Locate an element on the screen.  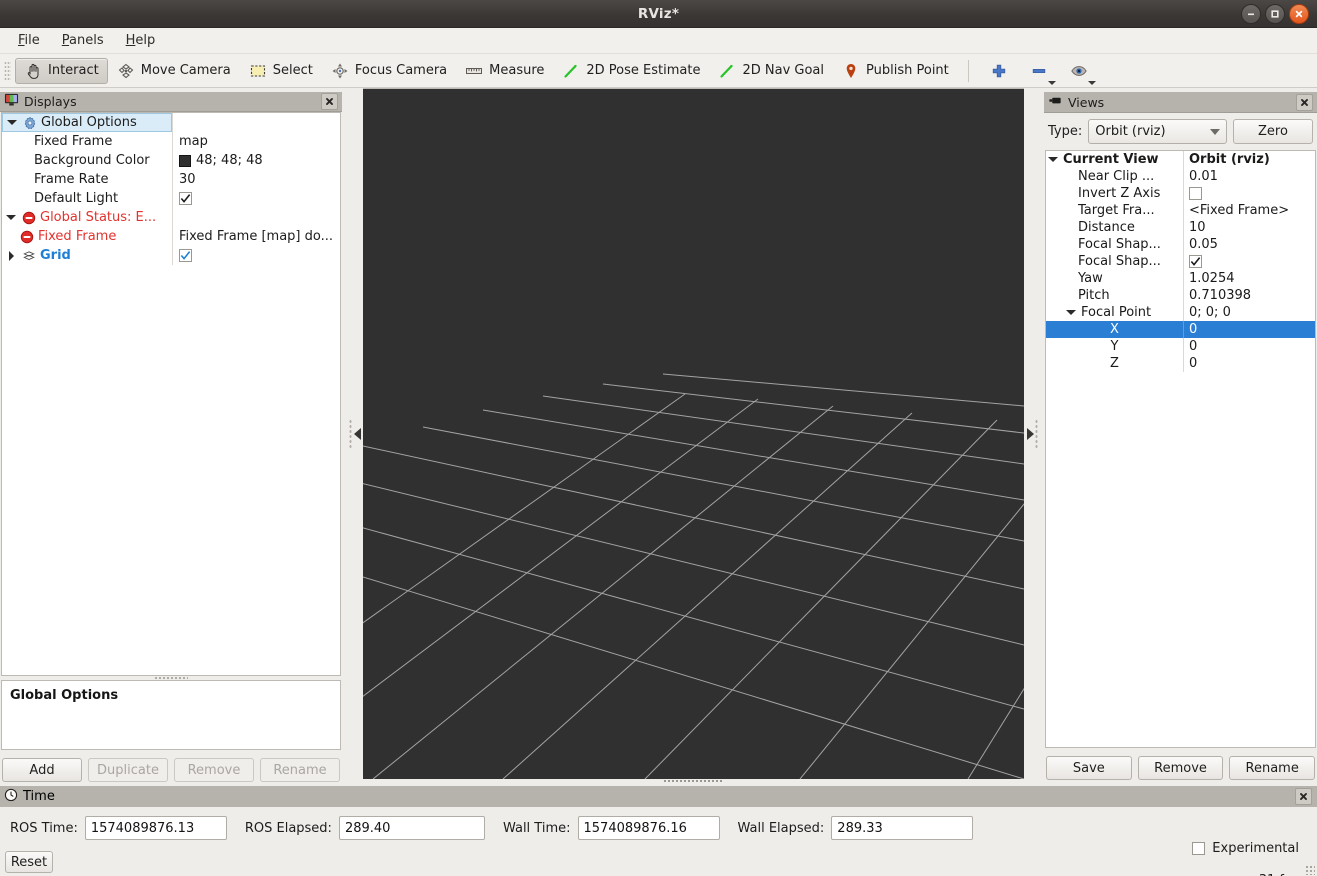
reset-button: Reset is located at coordinates (29, 862).